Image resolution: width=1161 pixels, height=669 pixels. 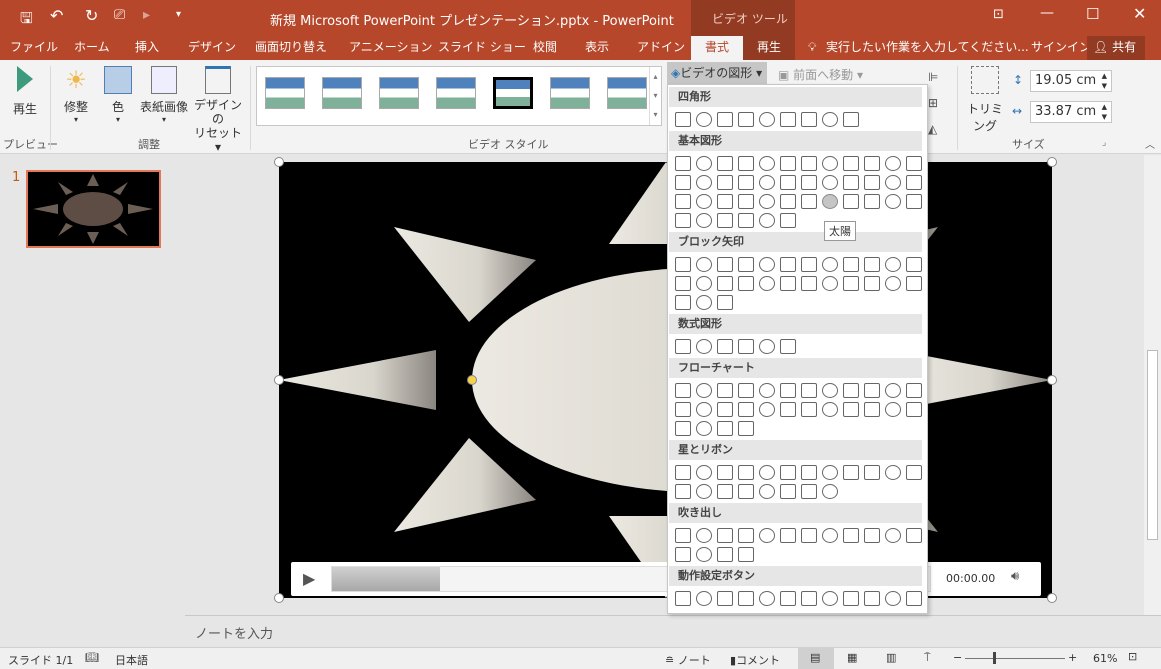 What do you see at coordinates (927, 658) in the screenshot?
I see `slideshow-view-icon: ⍑` at bounding box center [927, 658].